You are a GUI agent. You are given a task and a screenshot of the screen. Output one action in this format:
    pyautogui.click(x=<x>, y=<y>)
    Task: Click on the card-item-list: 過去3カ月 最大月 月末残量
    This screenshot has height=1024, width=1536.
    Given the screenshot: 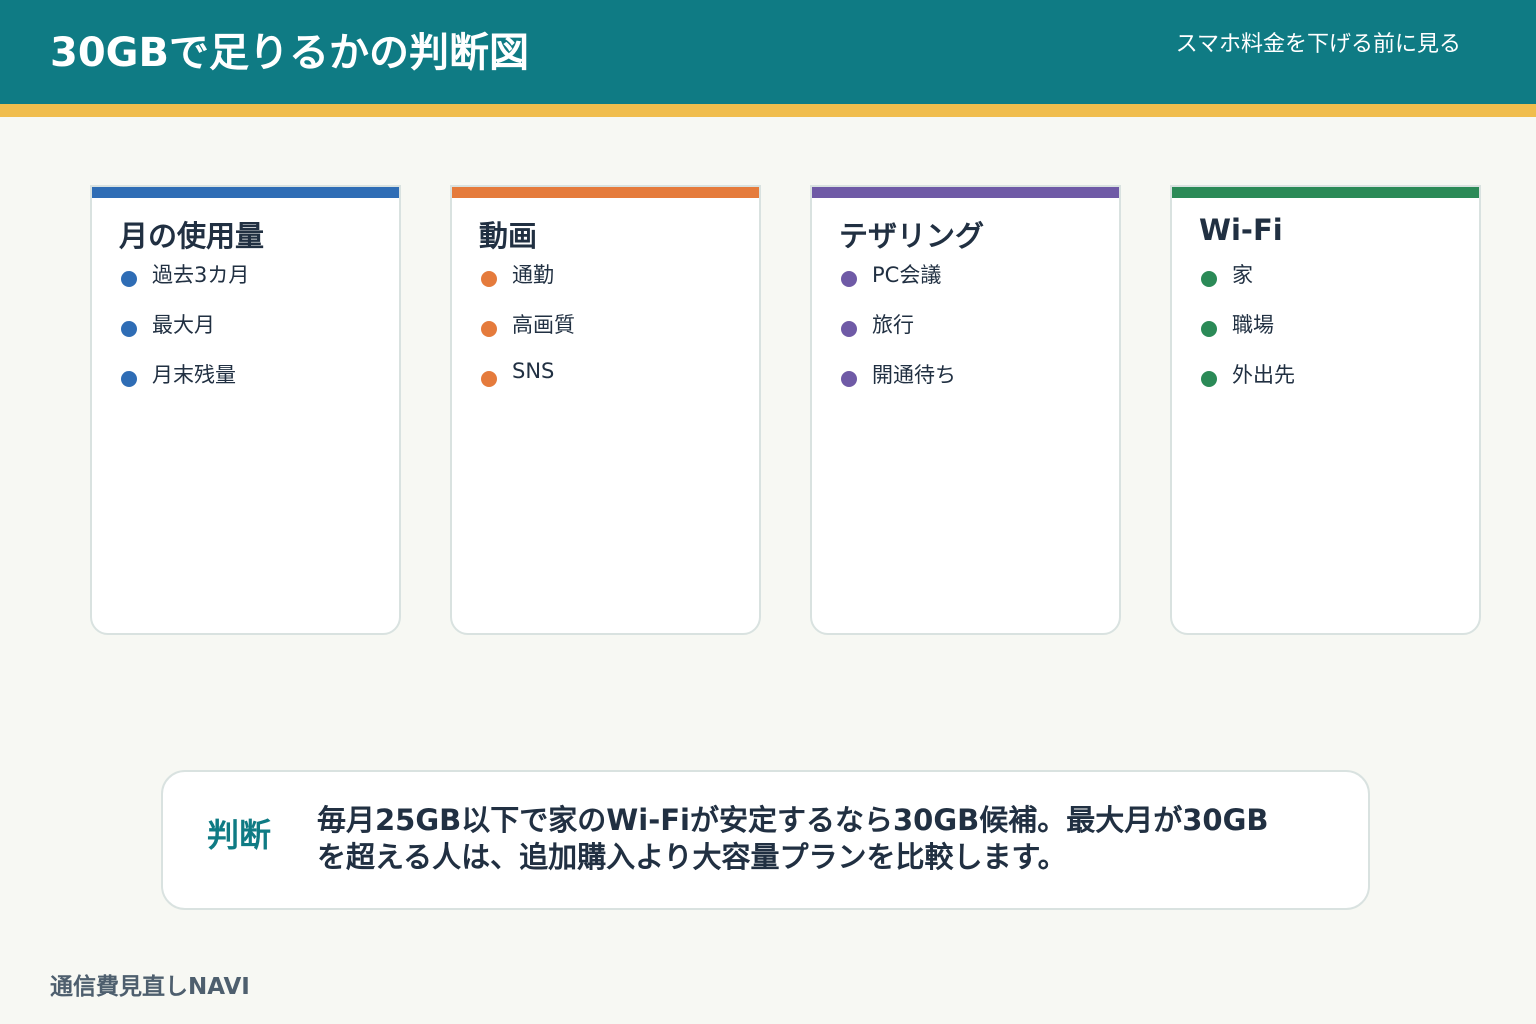 What is the action you would take?
    pyautogui.click(x=185, y=334)
    